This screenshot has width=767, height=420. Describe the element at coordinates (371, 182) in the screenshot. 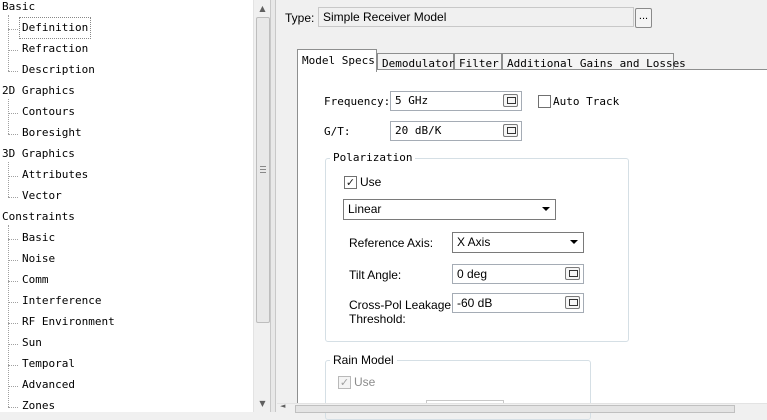

I see `polarization-use-label: Use` at that location.